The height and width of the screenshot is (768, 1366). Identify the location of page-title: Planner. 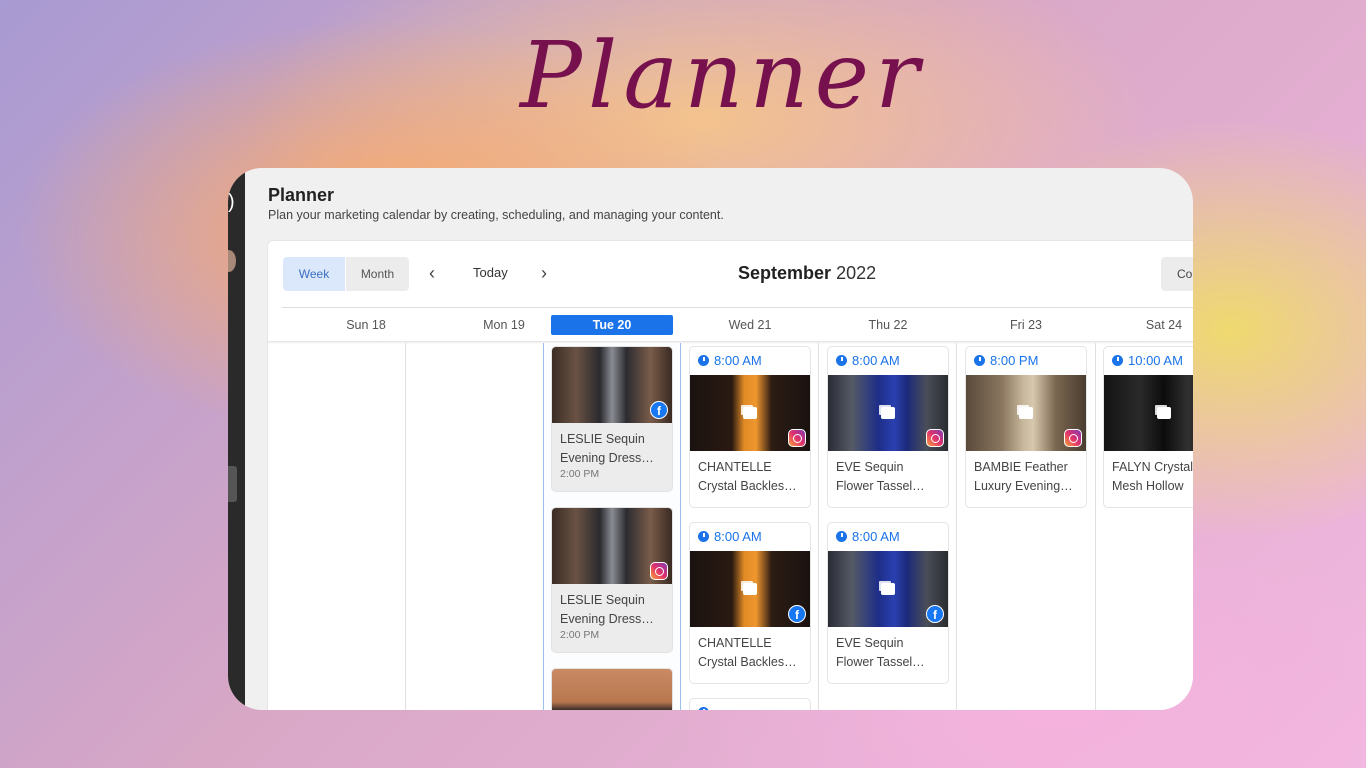
(301, 195).